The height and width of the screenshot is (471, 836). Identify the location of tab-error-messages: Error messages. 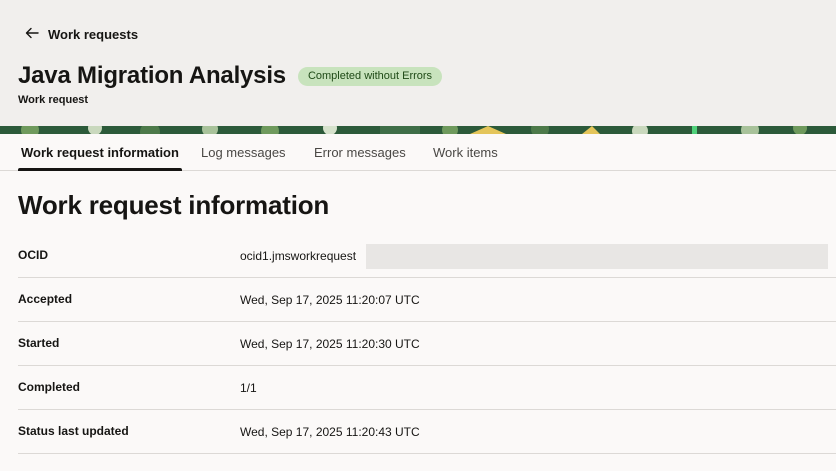
(360, 152).